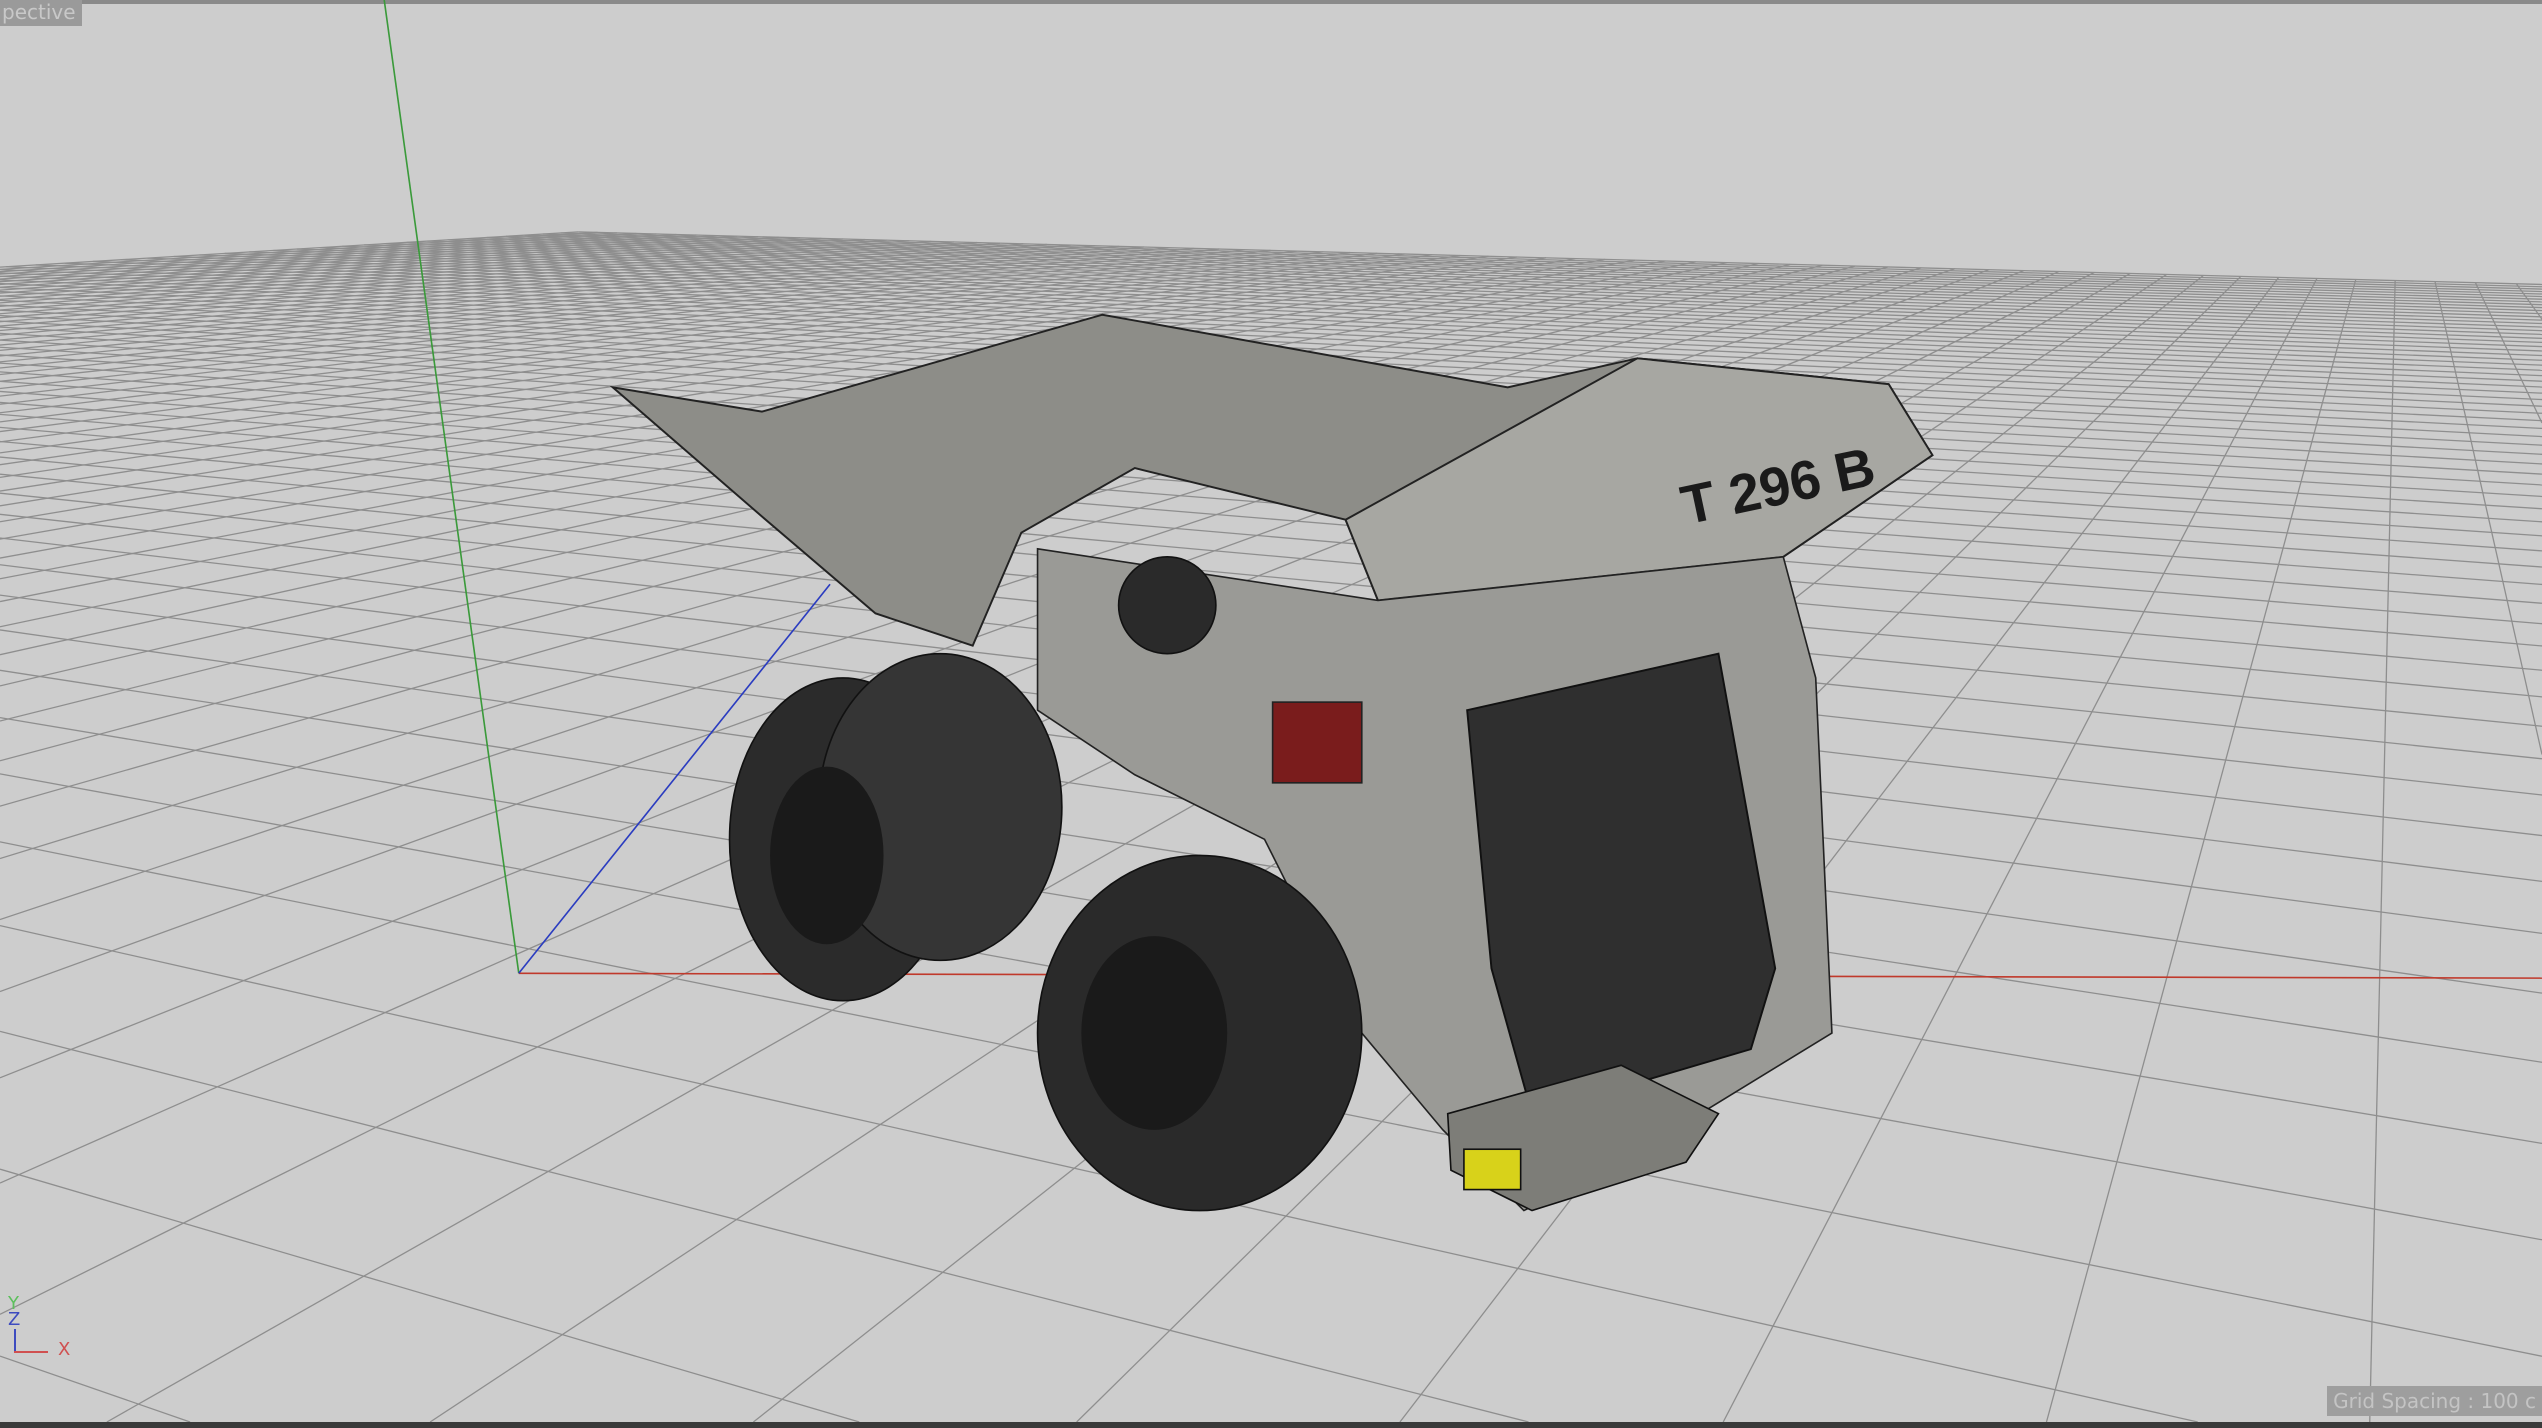 The height and width of the screenshot is (1428, 2542). I want to click on radiator-grille, so click(1621, 883).